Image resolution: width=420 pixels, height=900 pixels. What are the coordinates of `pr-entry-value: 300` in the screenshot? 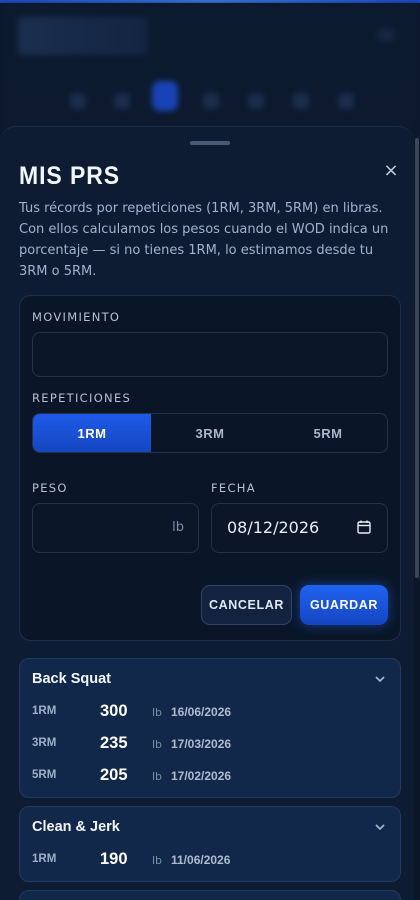 It's located at (114, 711).